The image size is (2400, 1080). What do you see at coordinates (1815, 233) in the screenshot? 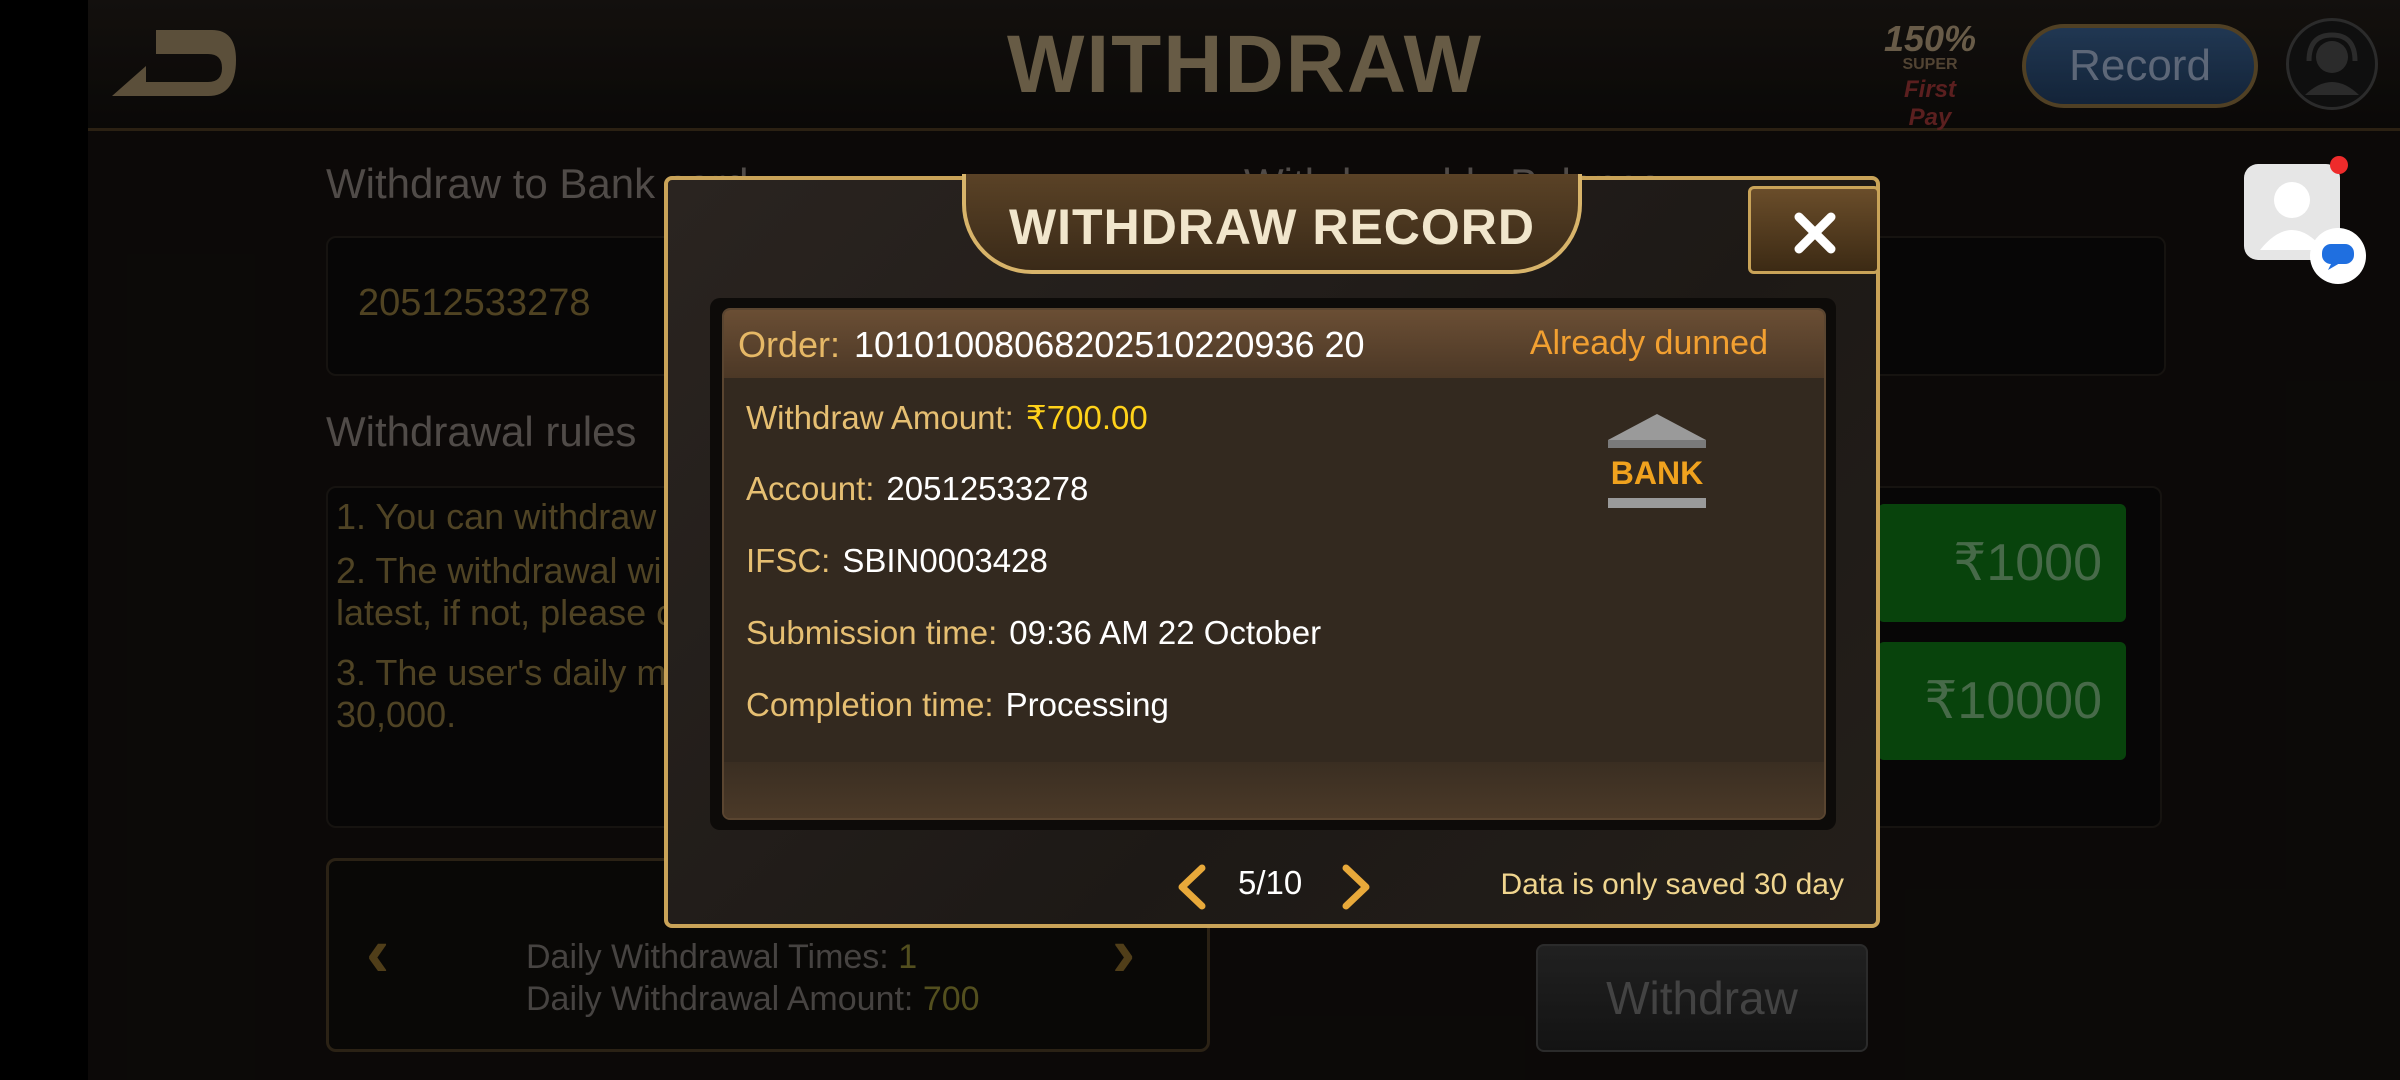
I see `close-icon` at bounding box center [1815, 233].